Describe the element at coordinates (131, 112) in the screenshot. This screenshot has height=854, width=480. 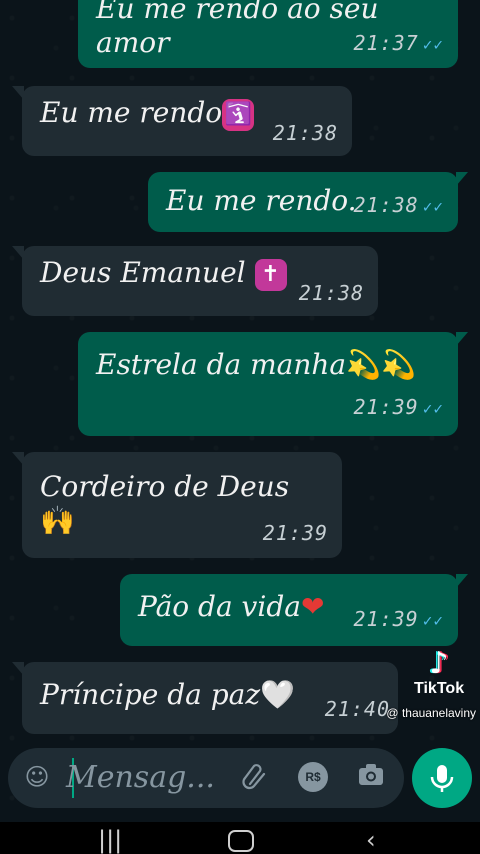
I see `message-text: Eu me rendo` at that location.